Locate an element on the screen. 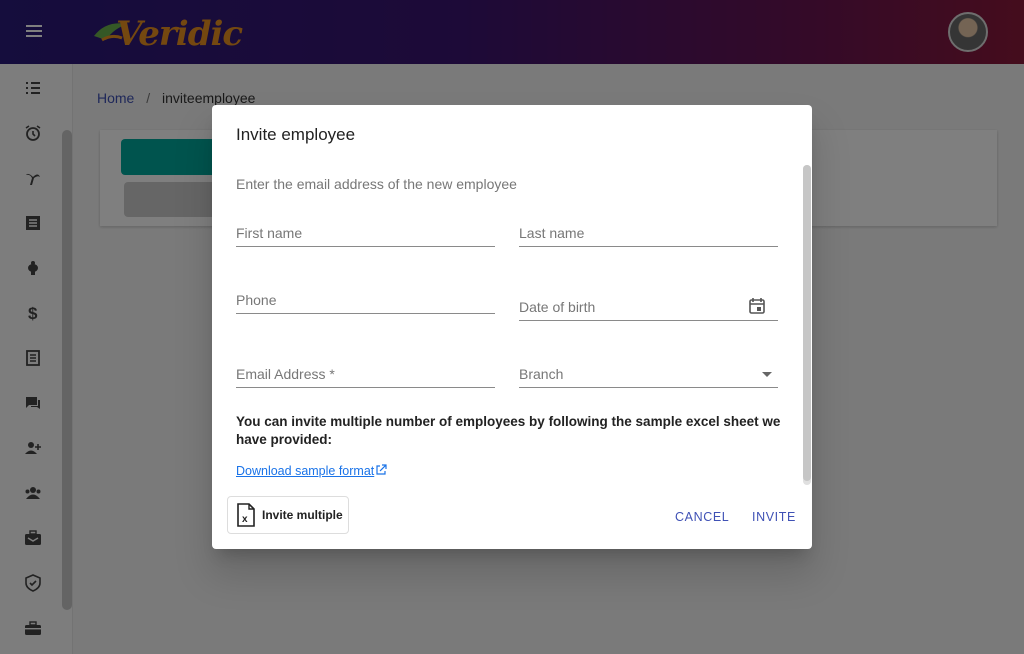  excel-file-icon: x is located at coordinates (246, 515).